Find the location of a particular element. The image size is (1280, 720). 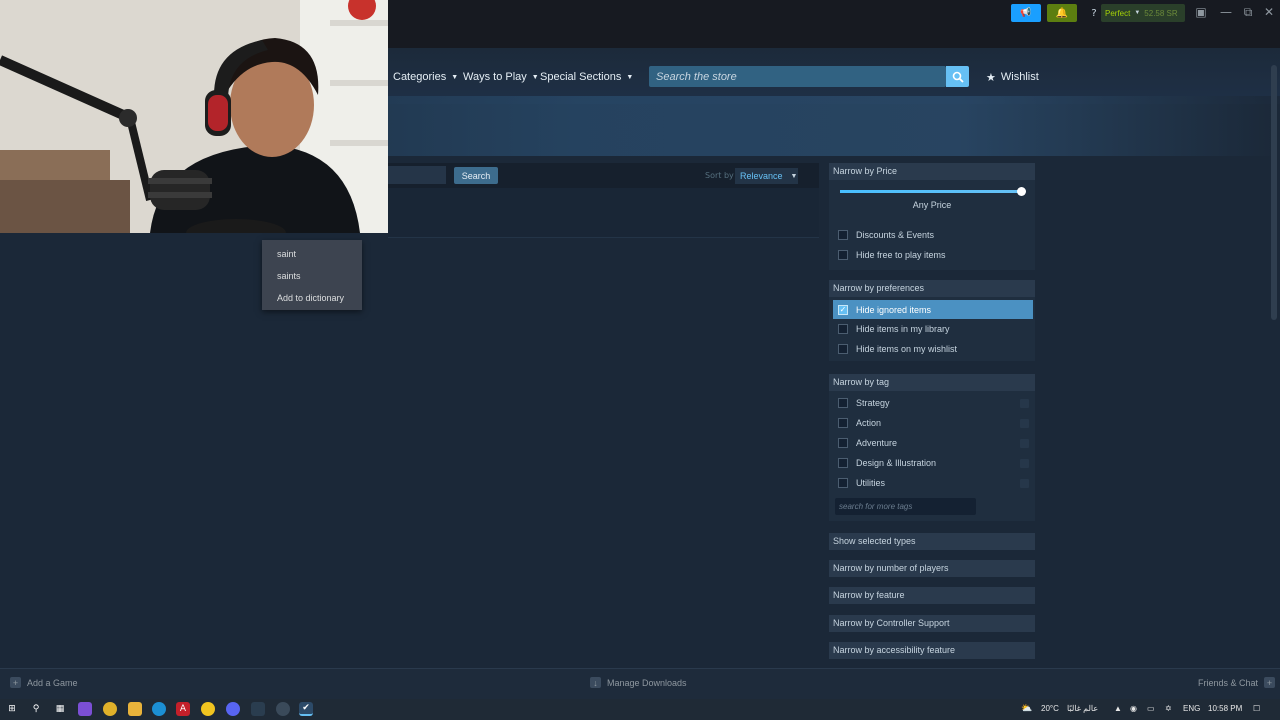

filter-hide-ignored: ✓ Hide ignored items is located at coordinates (933, 309).